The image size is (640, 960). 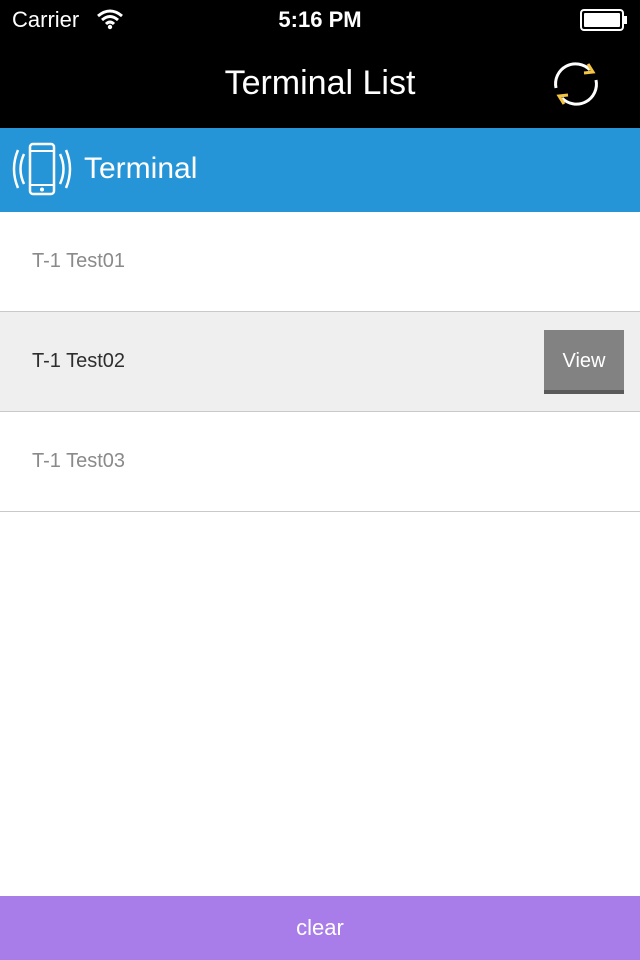 I want to click on section-title: Terminal, so click(x=141, y=168).